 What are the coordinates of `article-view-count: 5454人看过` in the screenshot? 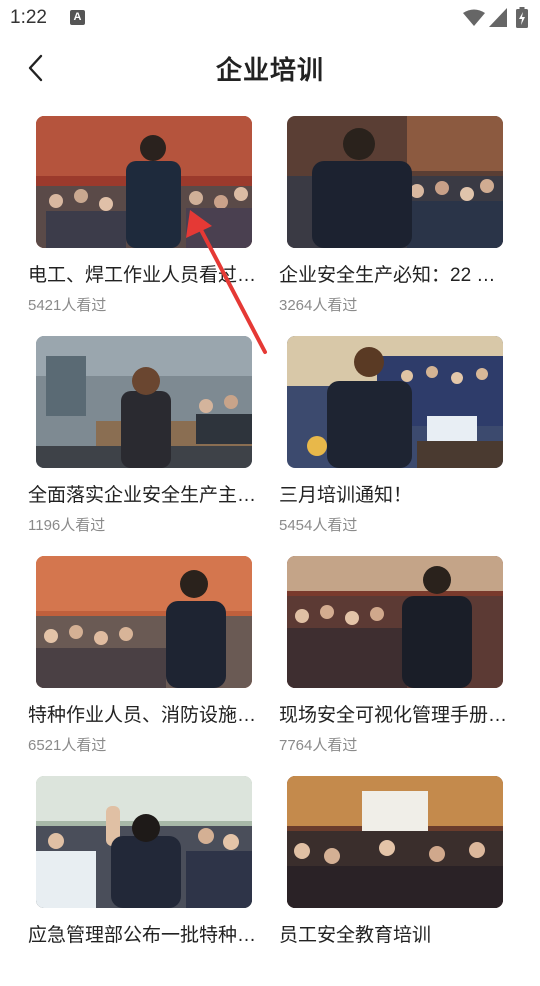 It's located at (318, 525).